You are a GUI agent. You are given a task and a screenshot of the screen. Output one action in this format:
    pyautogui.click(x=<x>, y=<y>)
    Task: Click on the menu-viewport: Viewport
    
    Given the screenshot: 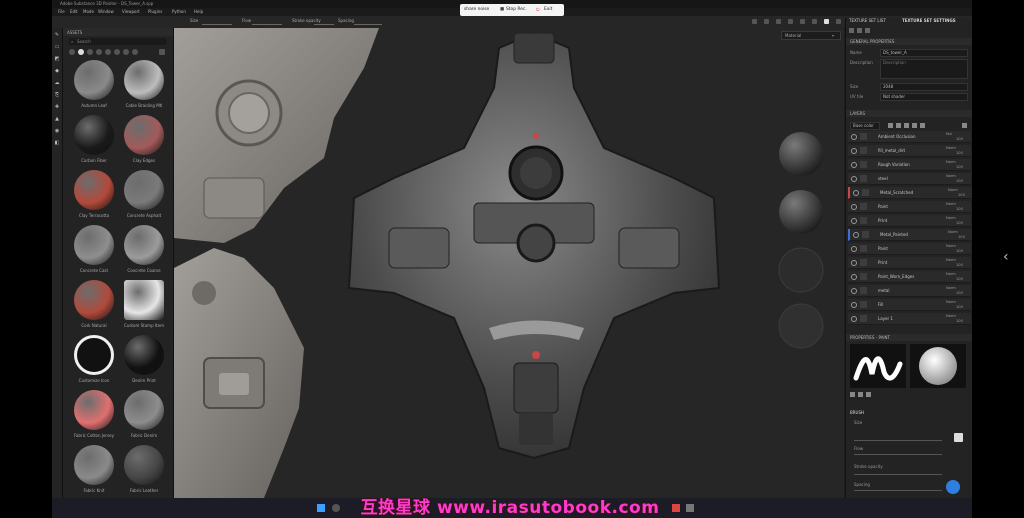 What is the action you would take?
    pyautogui.click(x=131, y=11)
    